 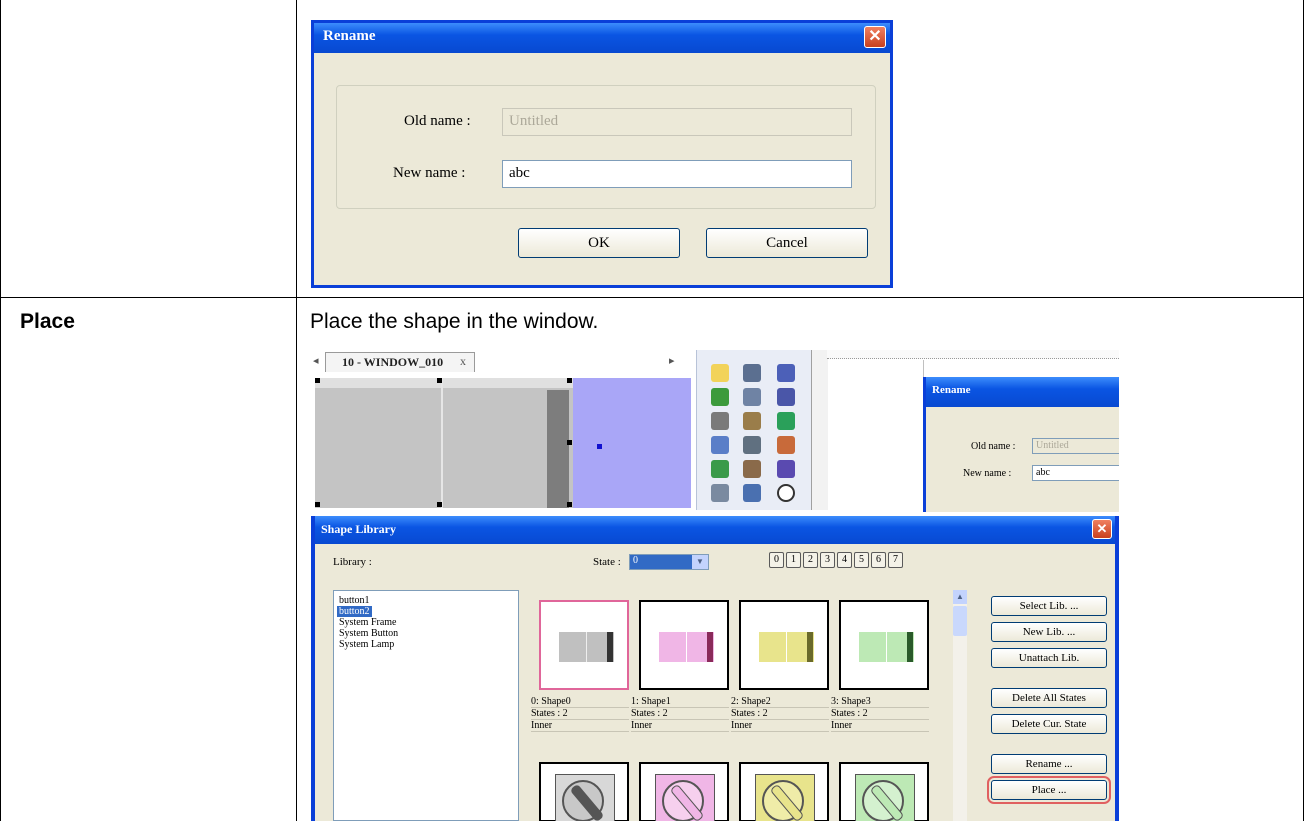 What do you see at coordinates (752, 445) in the screenshot?
I see `list-icon` at bounding box center [752, 445].